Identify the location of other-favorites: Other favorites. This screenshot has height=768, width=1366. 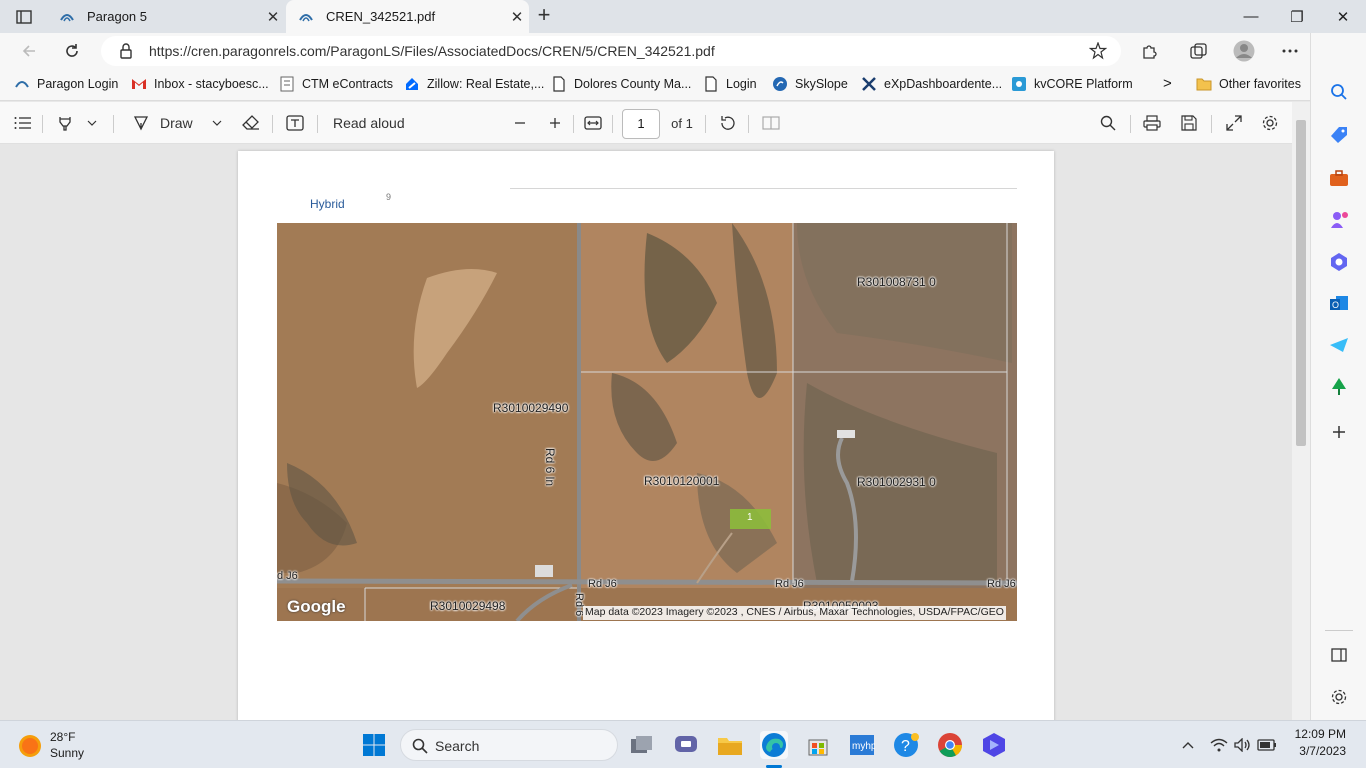
(1248, 84).